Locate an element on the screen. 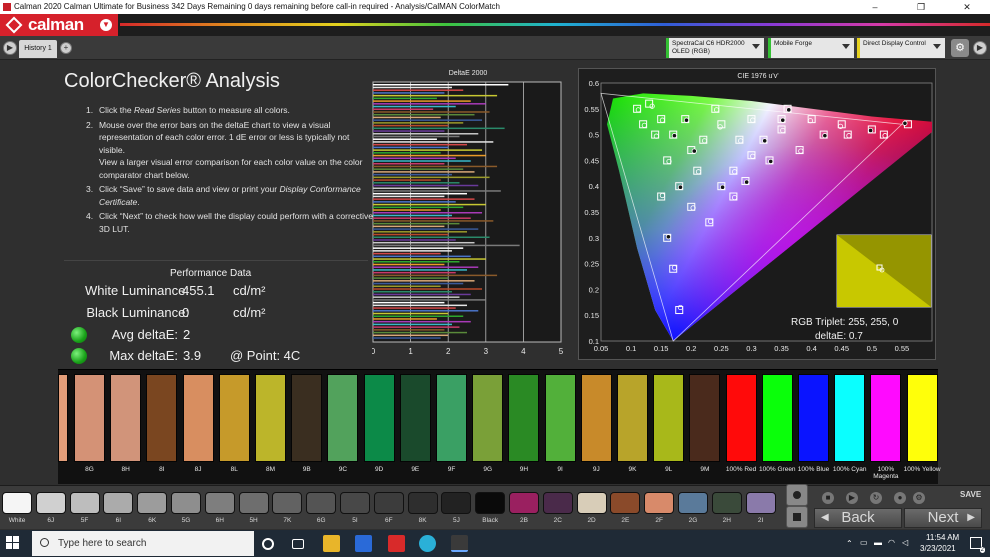 The width and height of the screenshot is (990, 557). patch-button: 5I is located at coordinates (355, 509).